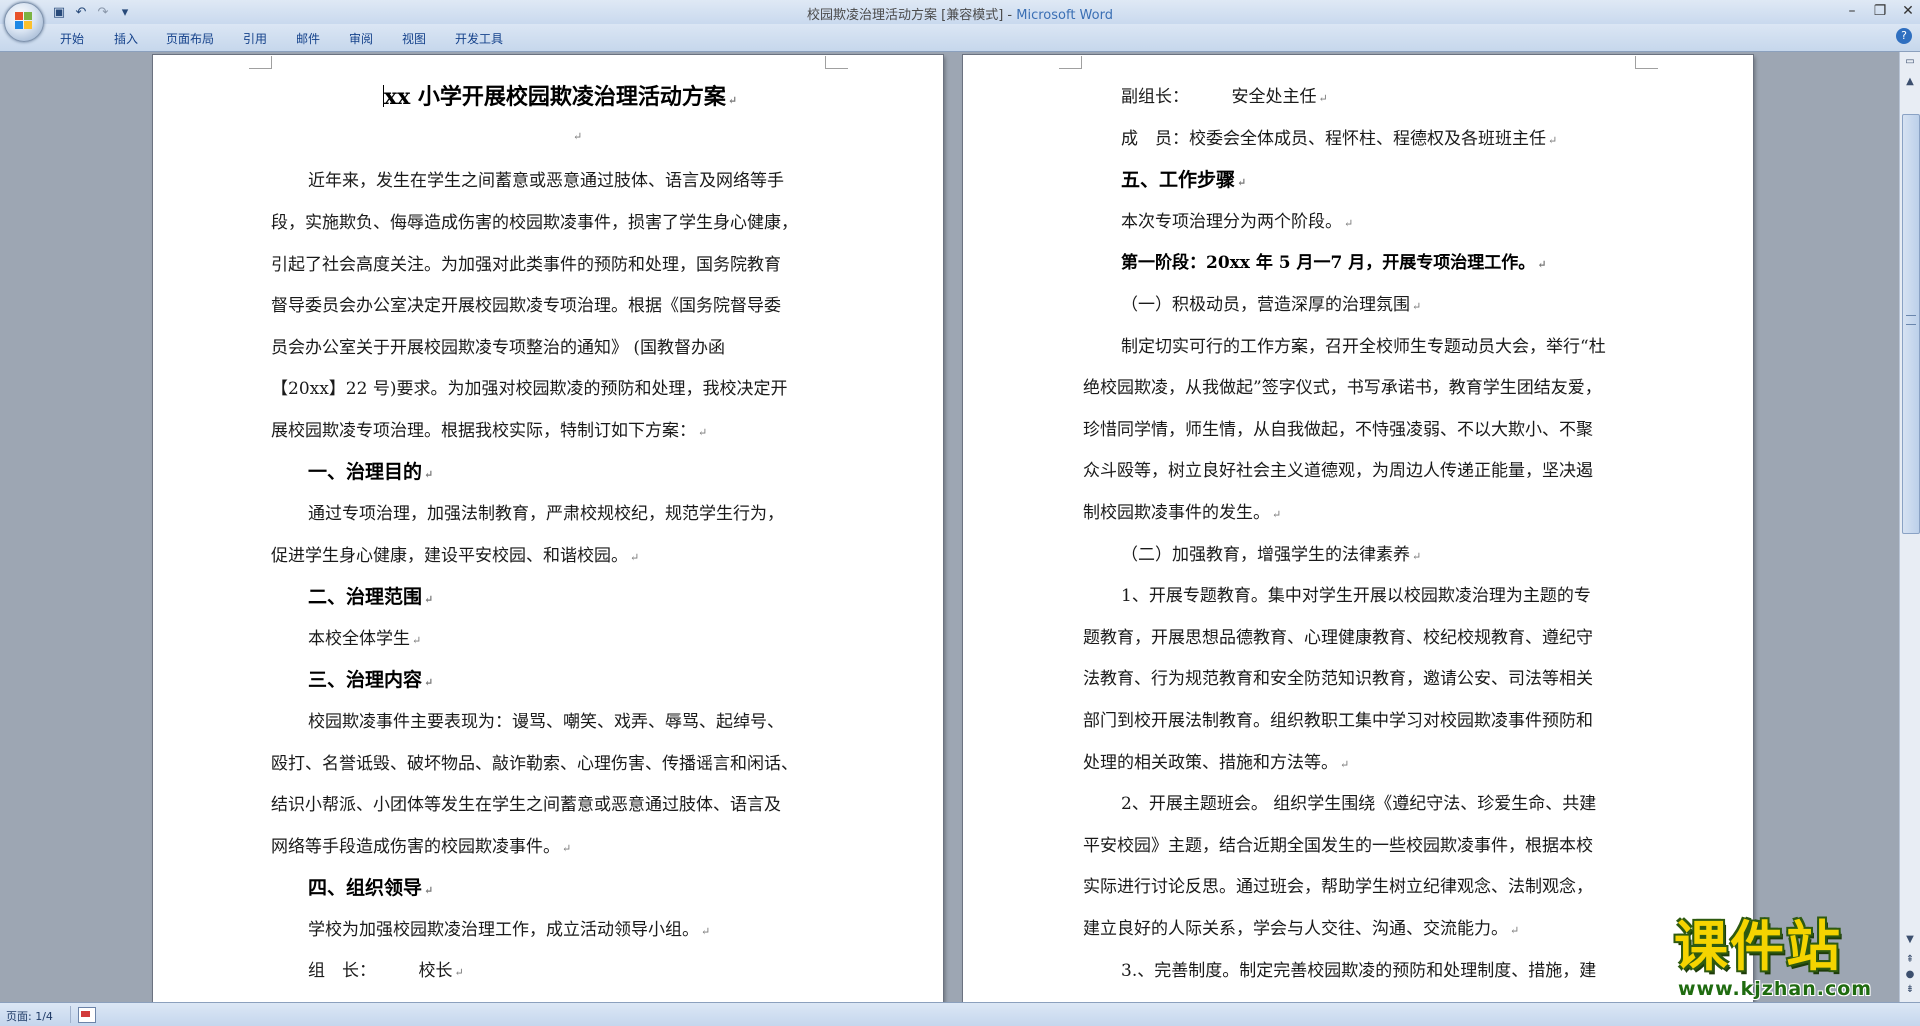 The image size is (1920, 1026). Describe the element at coordinates (1216, 763) in the screenshot. I see `body-line: 处理的相关政策、措施和方法等。 ↵` at that location.